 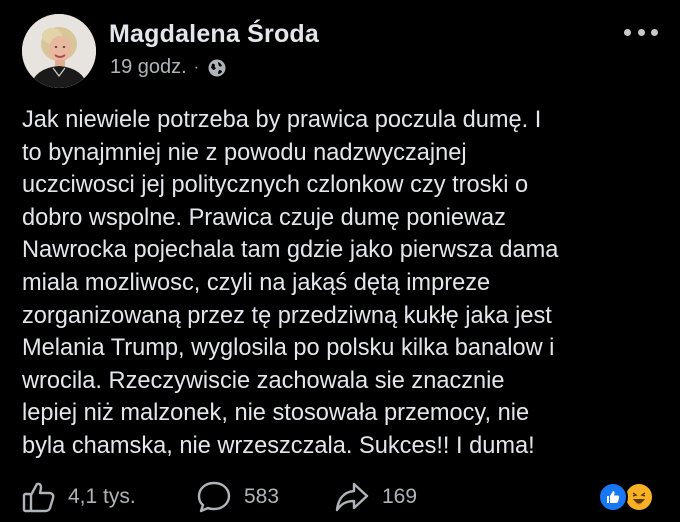 I want to click on reactions-summary, so click(x=628, y=497).